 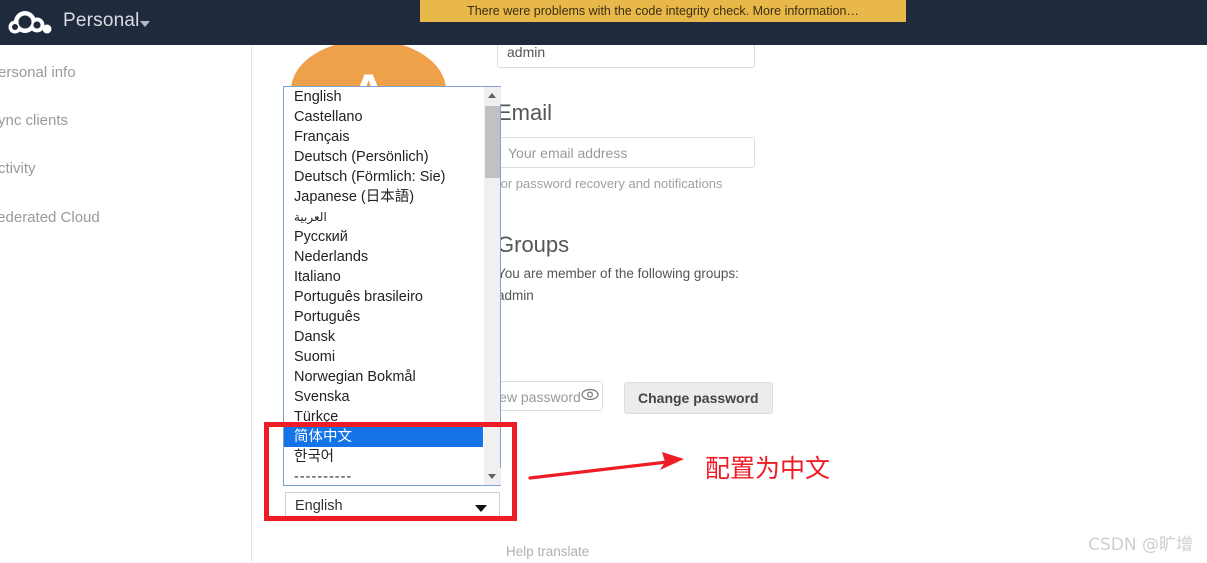 What do you see at coordinates (492, 476) in the screenshot?
I see `triangle-down-icon` at bounding box center [492, 476].